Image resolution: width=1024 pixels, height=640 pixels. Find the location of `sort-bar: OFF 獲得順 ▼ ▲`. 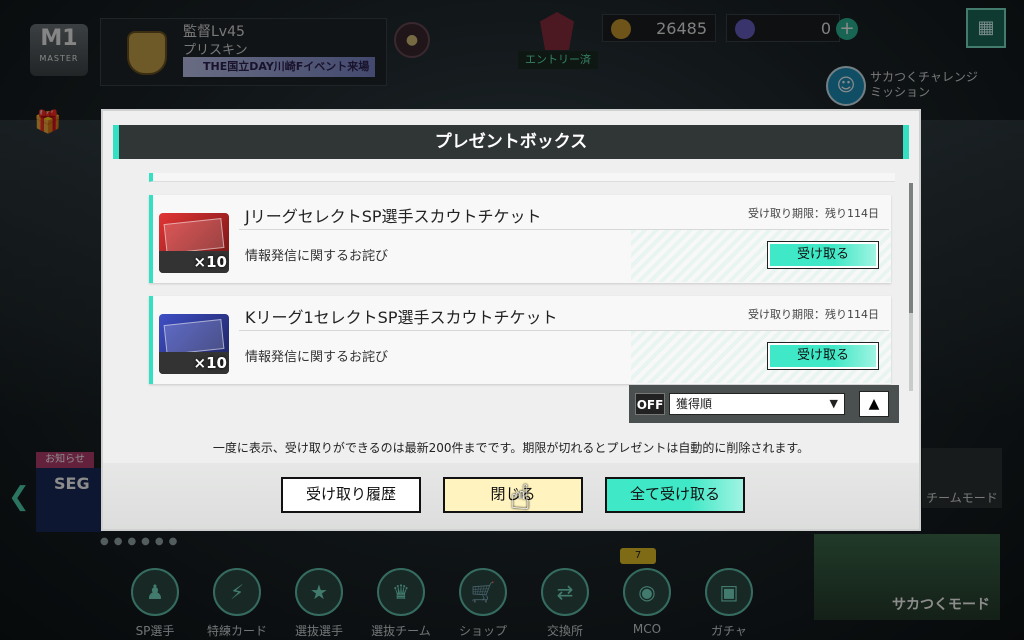

sort-bar: OFF 獲得順 ▼ ▲ is located at coordinates (764, 404).